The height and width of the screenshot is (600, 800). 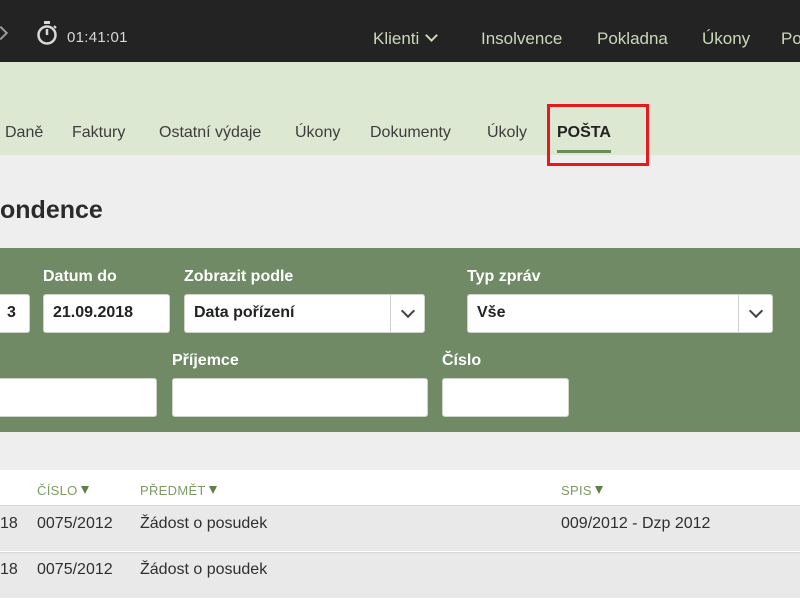 I want to click on date-to-label: Datum do, so click(x=80, y=276).